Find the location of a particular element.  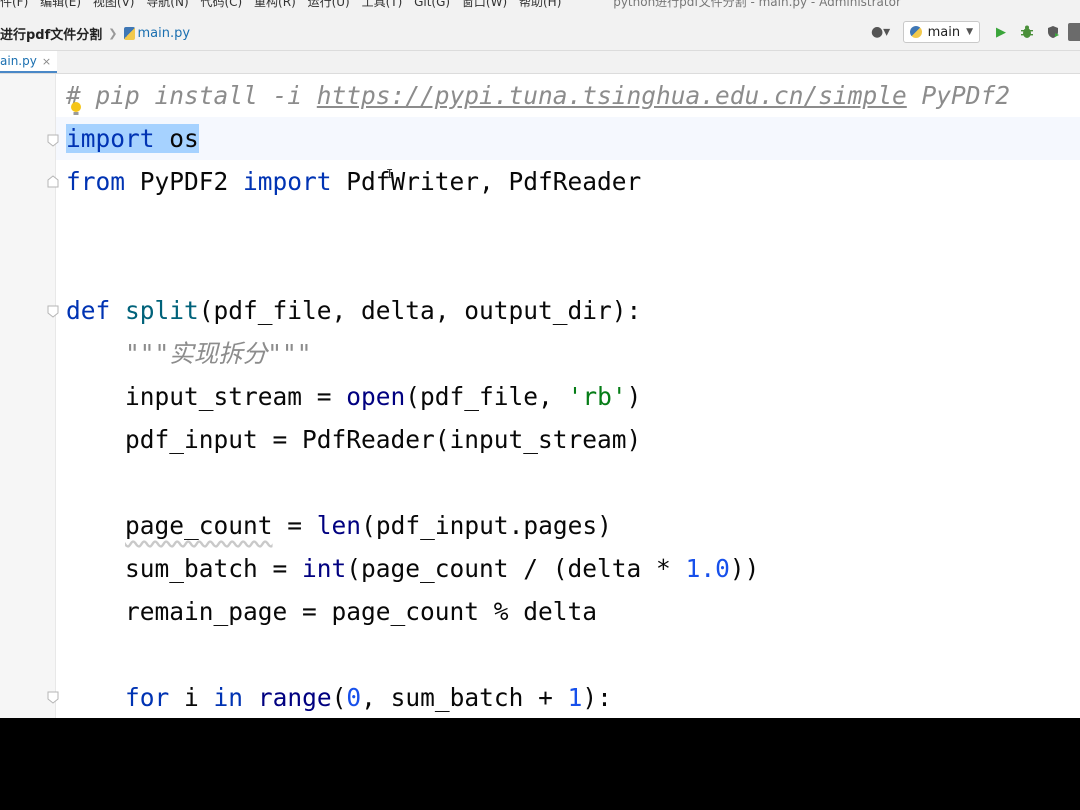

fold-end-icon is located at coordinates (53, 182).